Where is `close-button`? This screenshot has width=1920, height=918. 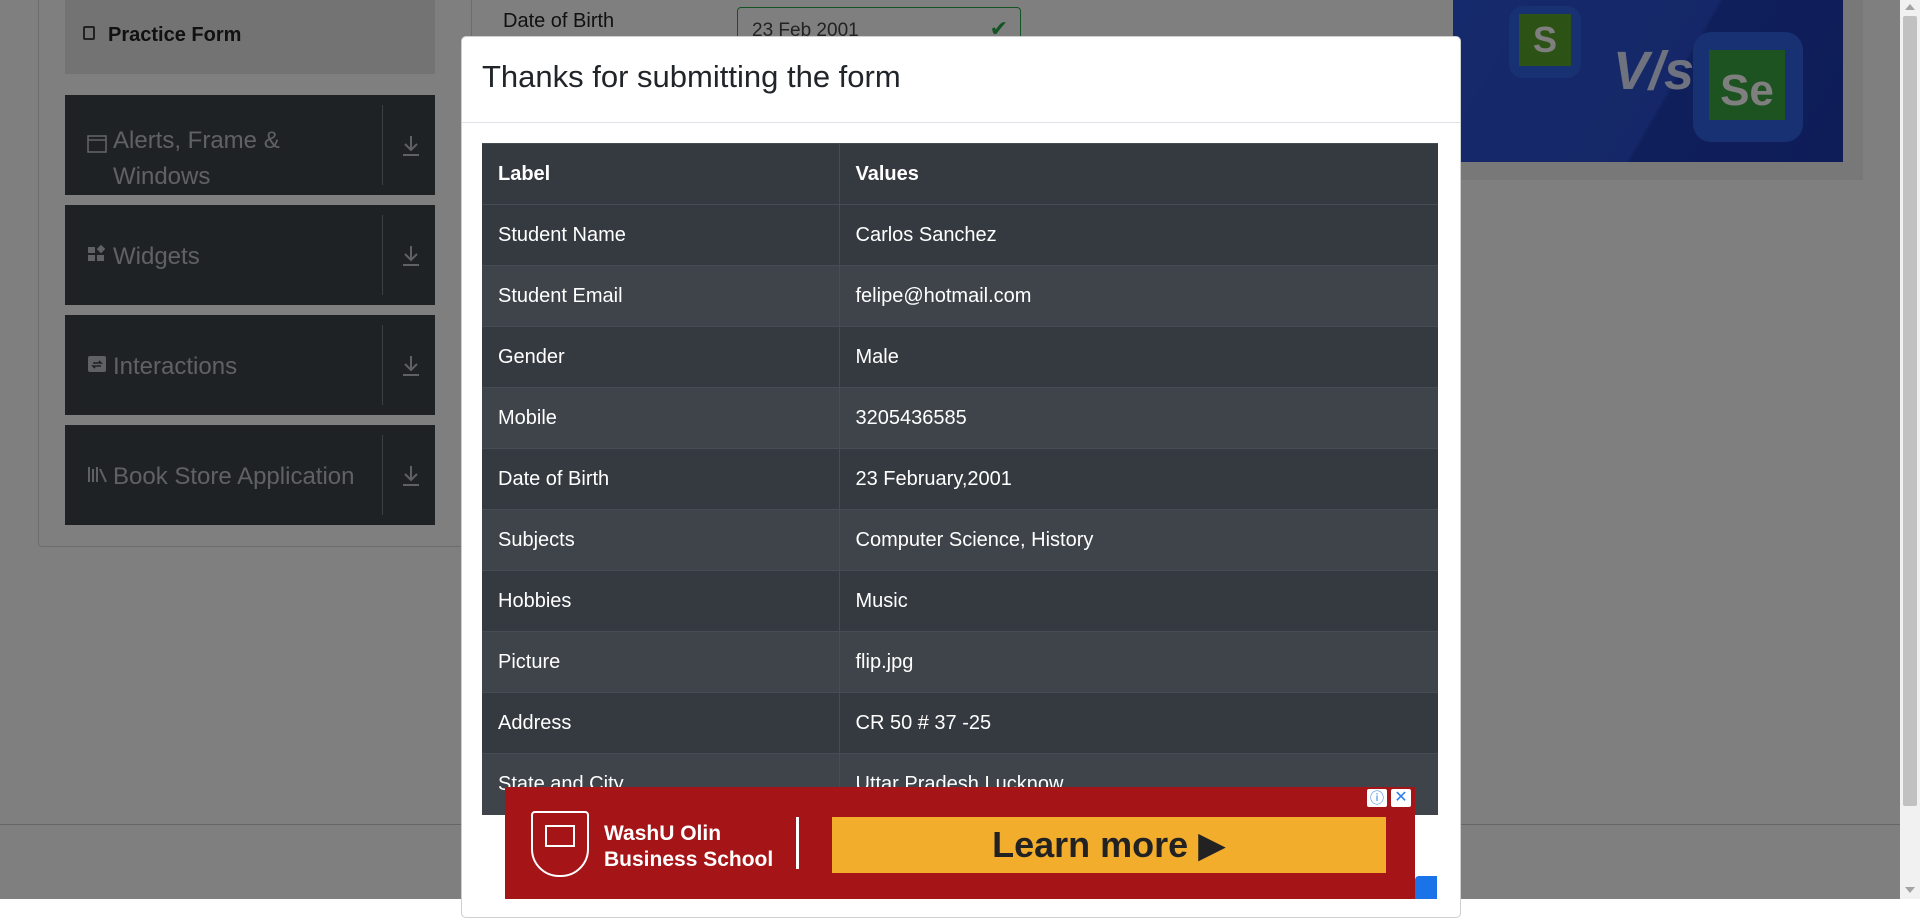
close-button is located at coordinates (1426, 887).